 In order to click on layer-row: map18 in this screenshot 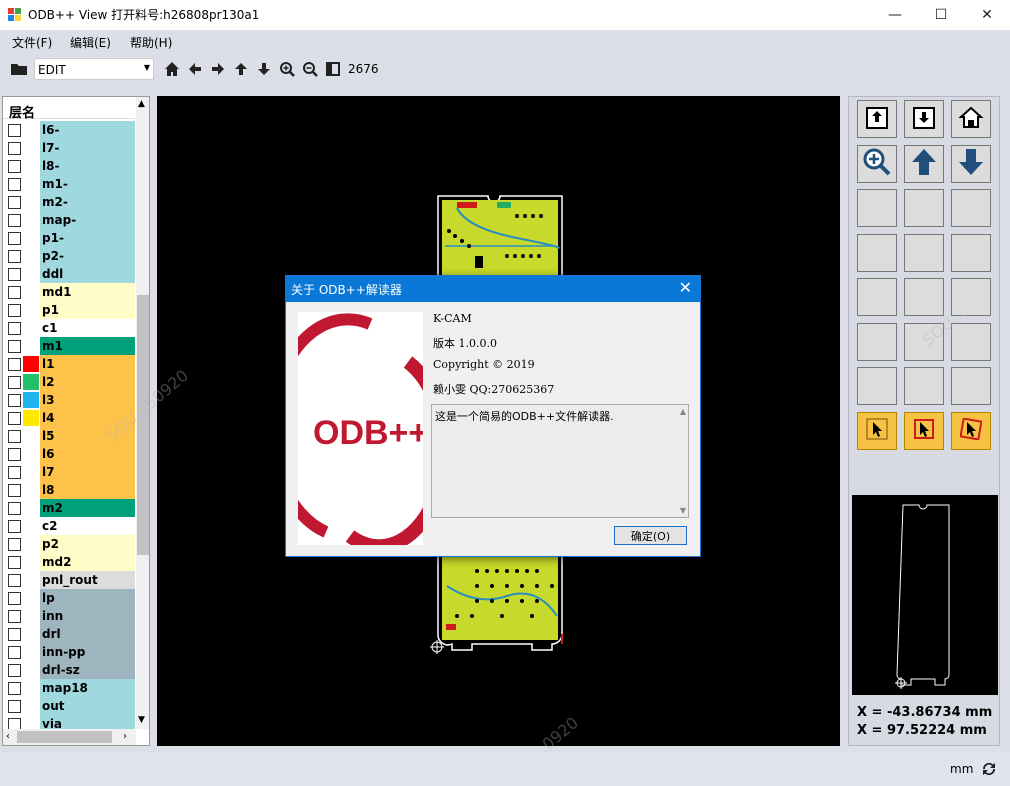, I will do `click(69, 688)`.